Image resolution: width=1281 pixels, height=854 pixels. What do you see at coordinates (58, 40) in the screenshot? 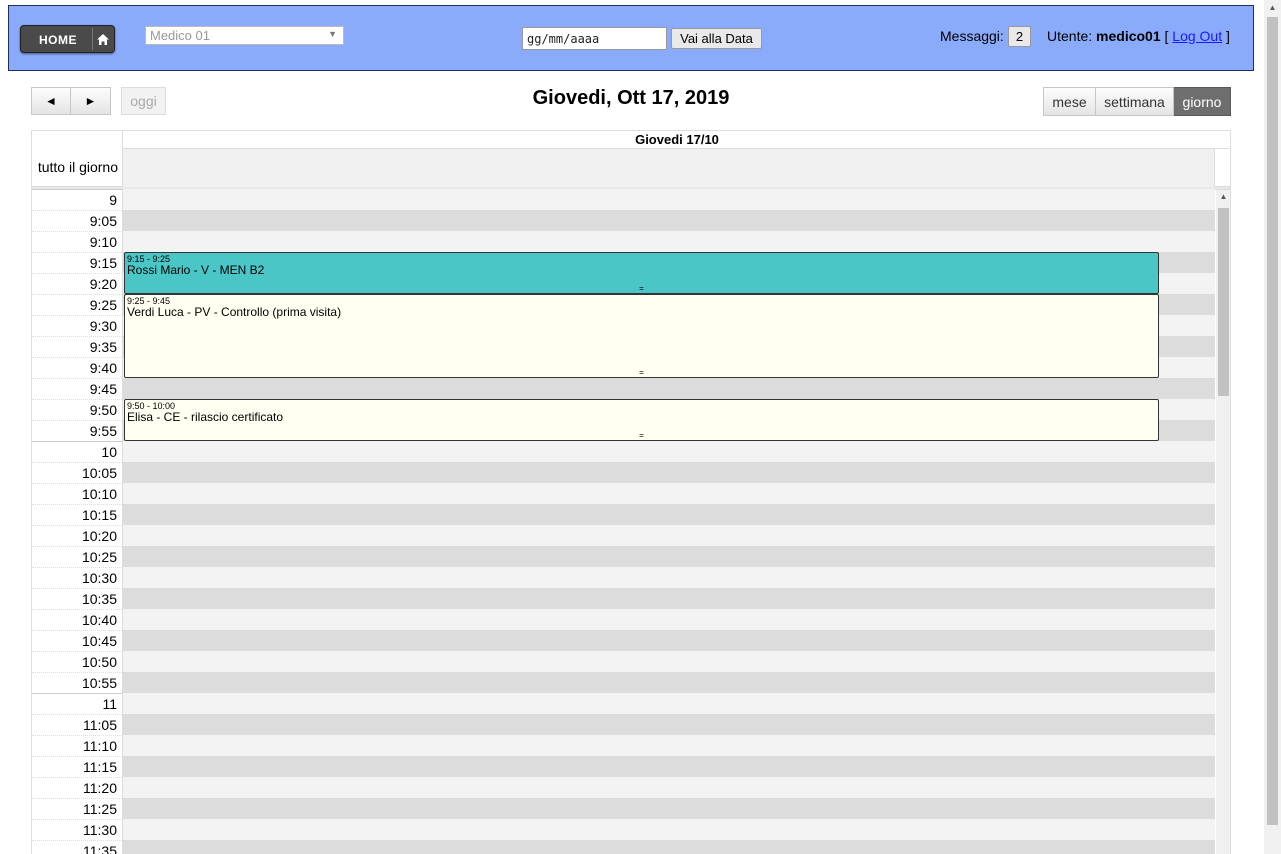
I see `home-label: HOME` at bounding box center [58, 40].